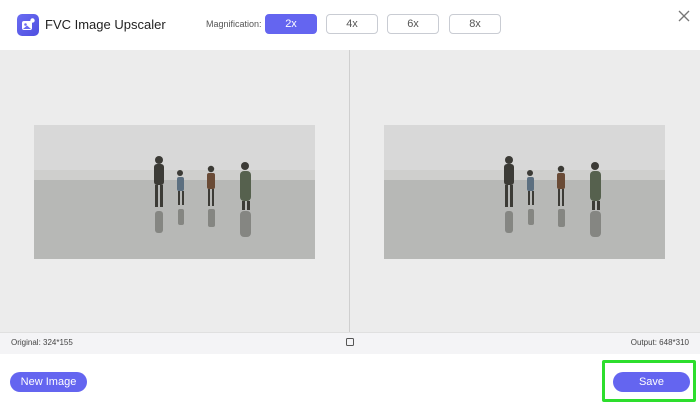 Image resolution: width=700 pixels, height=410 pixels. I want to click on magnification-8x-button: 8x, so click(475, 24).